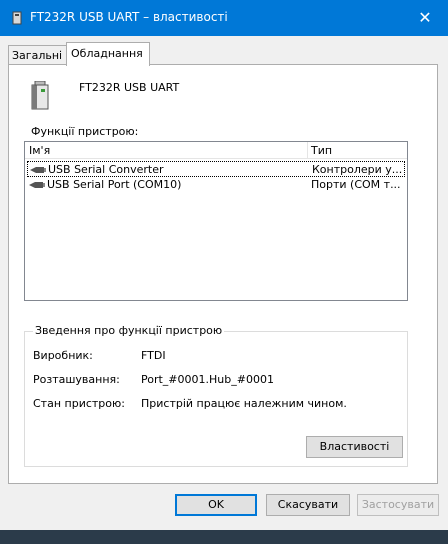  Describe the element at coordinates (224, 537) in the screenshot. I see `taskbar` at that location.